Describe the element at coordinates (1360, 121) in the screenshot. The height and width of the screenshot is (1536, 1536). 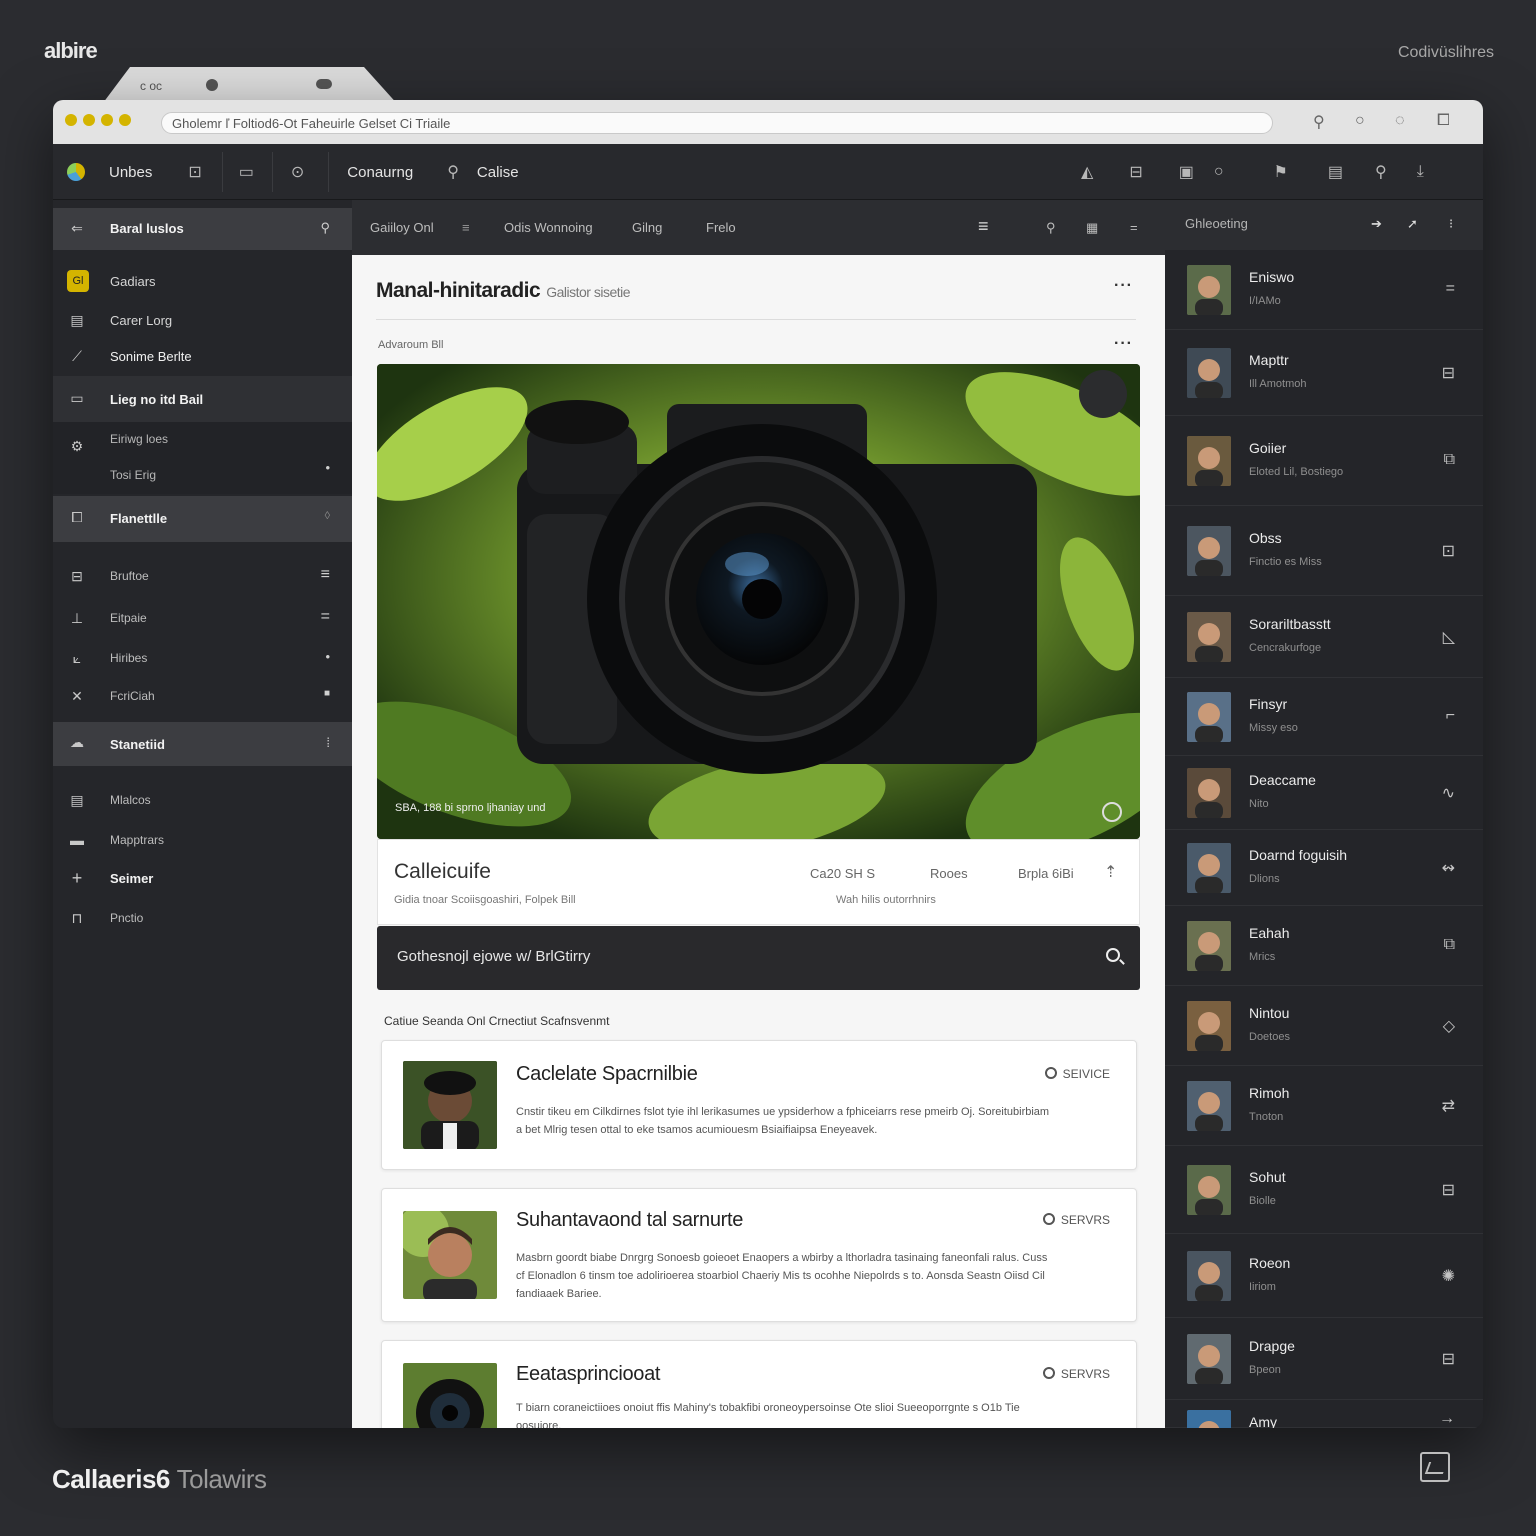
I see `search-icon: ○` at that location.